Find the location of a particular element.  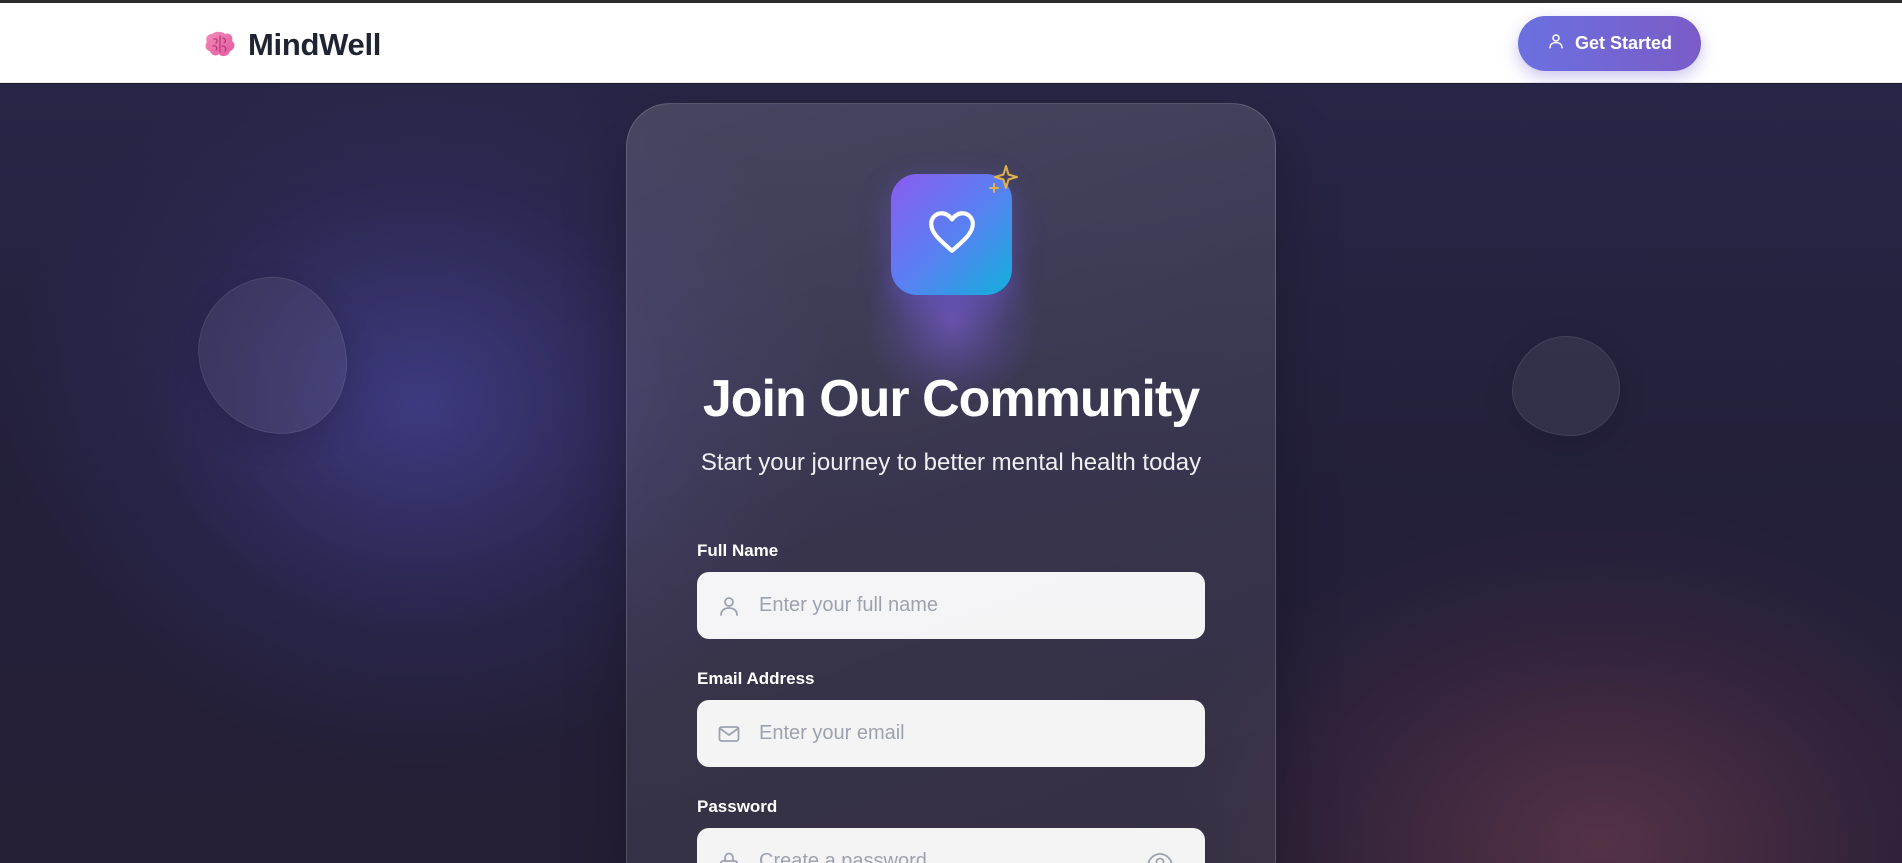

full-name-label: Full Name is located at coordinates (738, 550).